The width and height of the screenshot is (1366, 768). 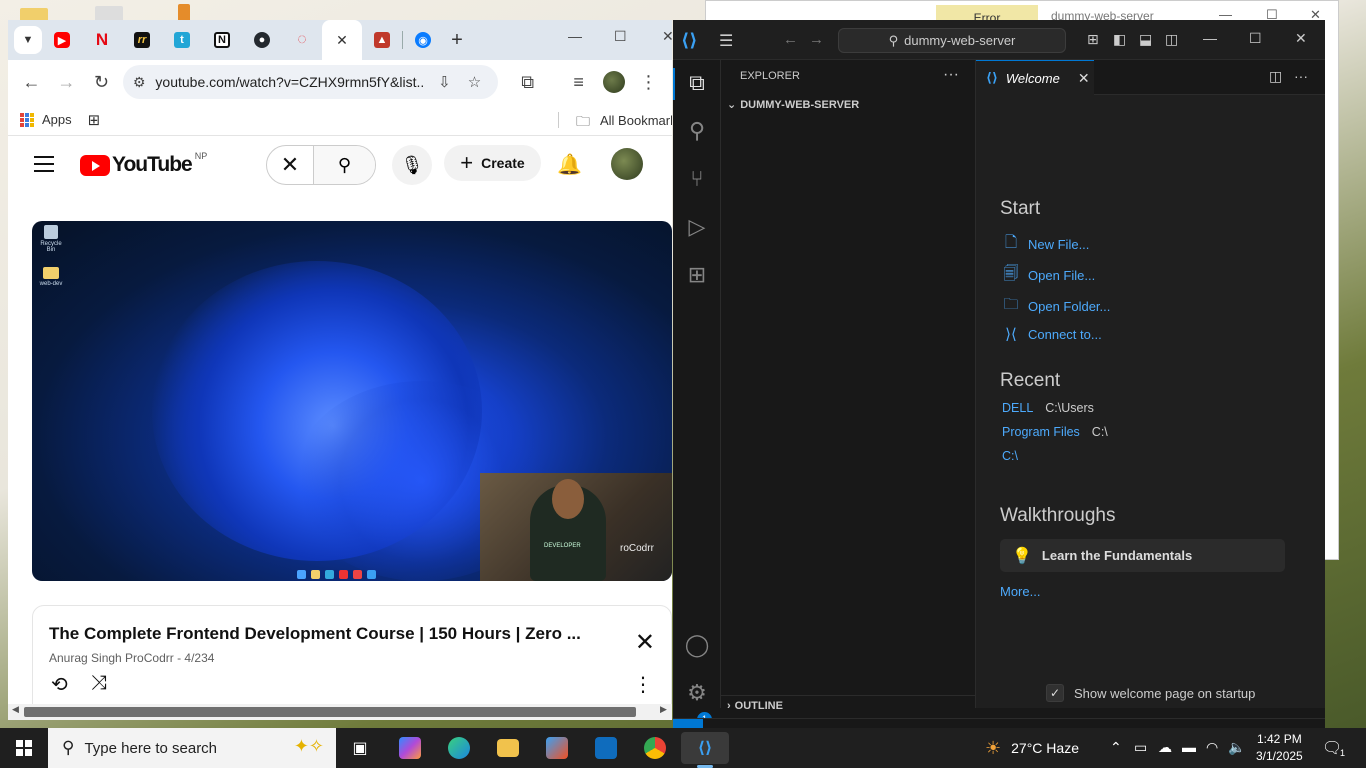 What do you see at coordinates (182, 40) in the screenshot?
I see `tab-typing: t` at bounding box center [182, 40].